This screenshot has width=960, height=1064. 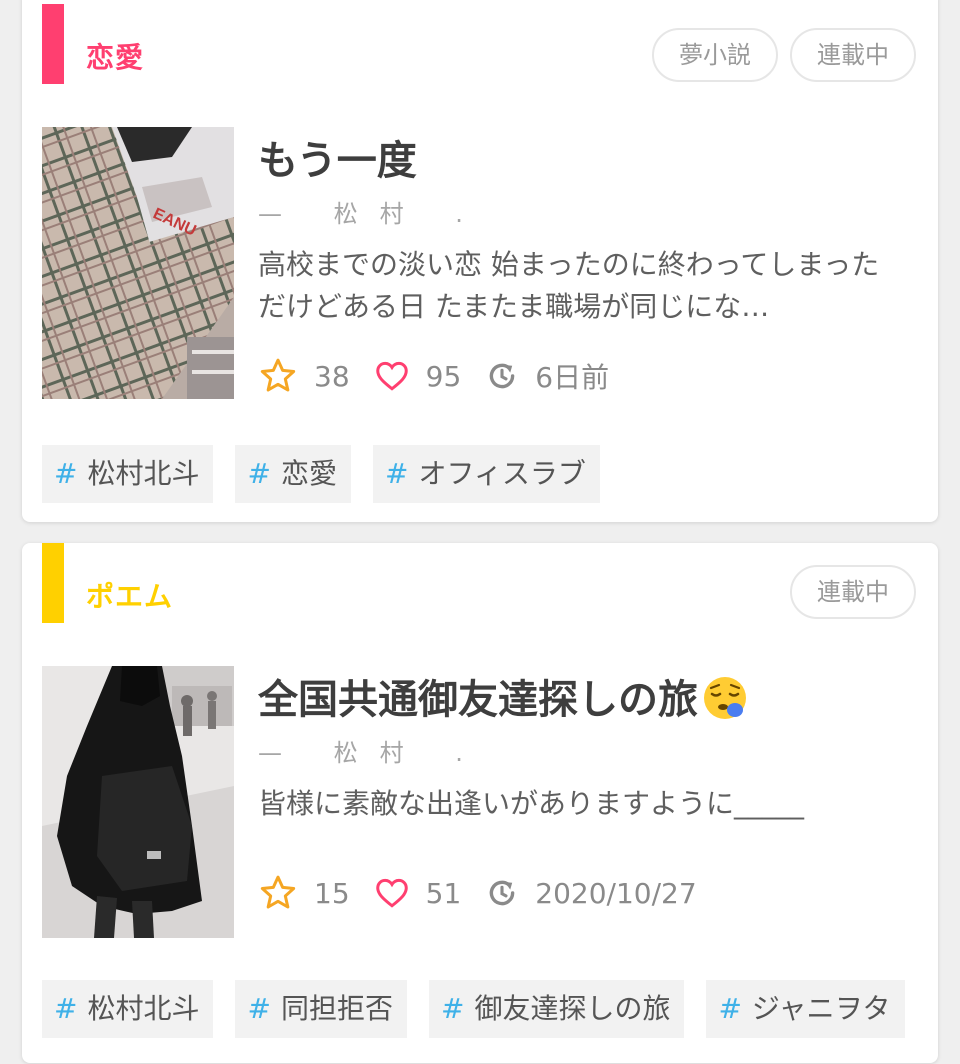 I want to click on like-count: 51, so click(x=443, y=893).